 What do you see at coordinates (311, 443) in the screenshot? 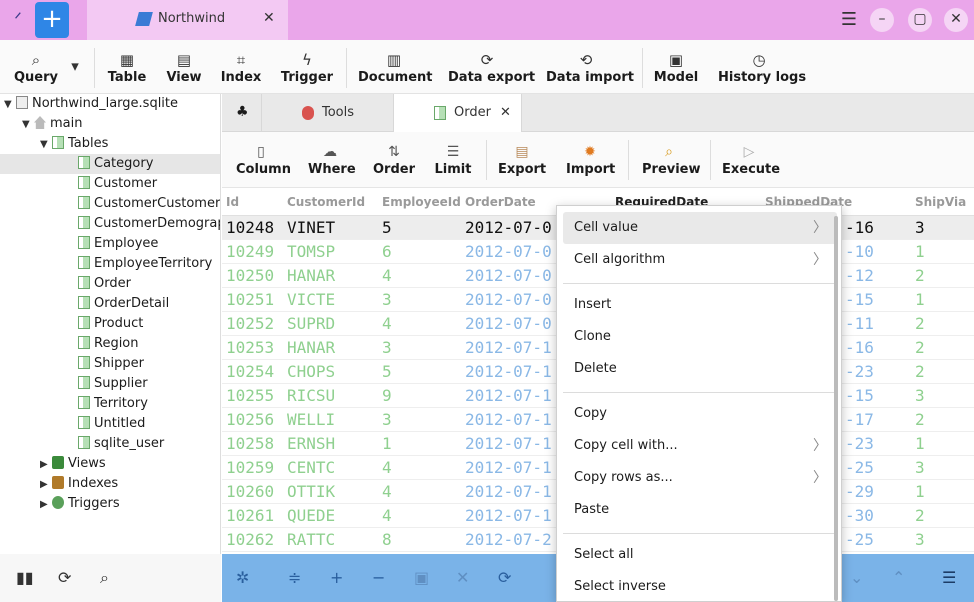
I see `table-cell: ERNSH` at bounding box center [311, 443].